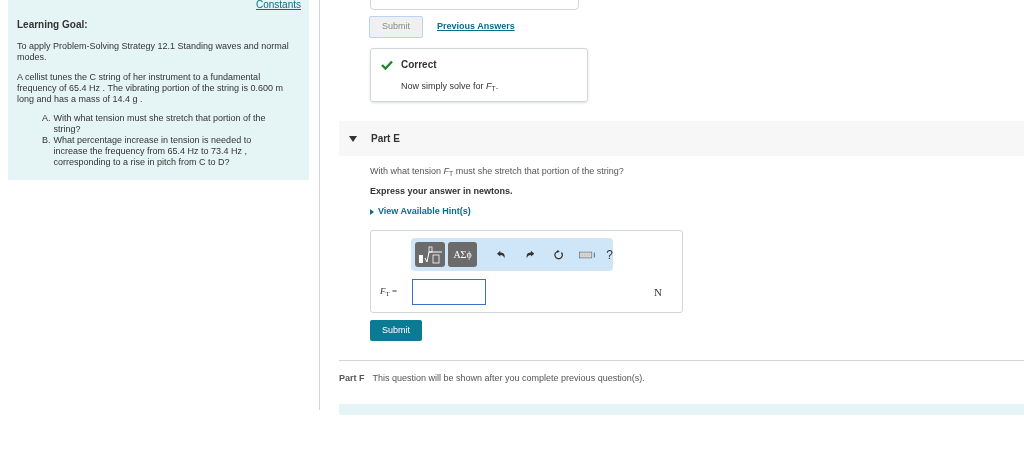 This screenshot has height=471, width=1024. I want to click on answer-input, so click(449, 292).